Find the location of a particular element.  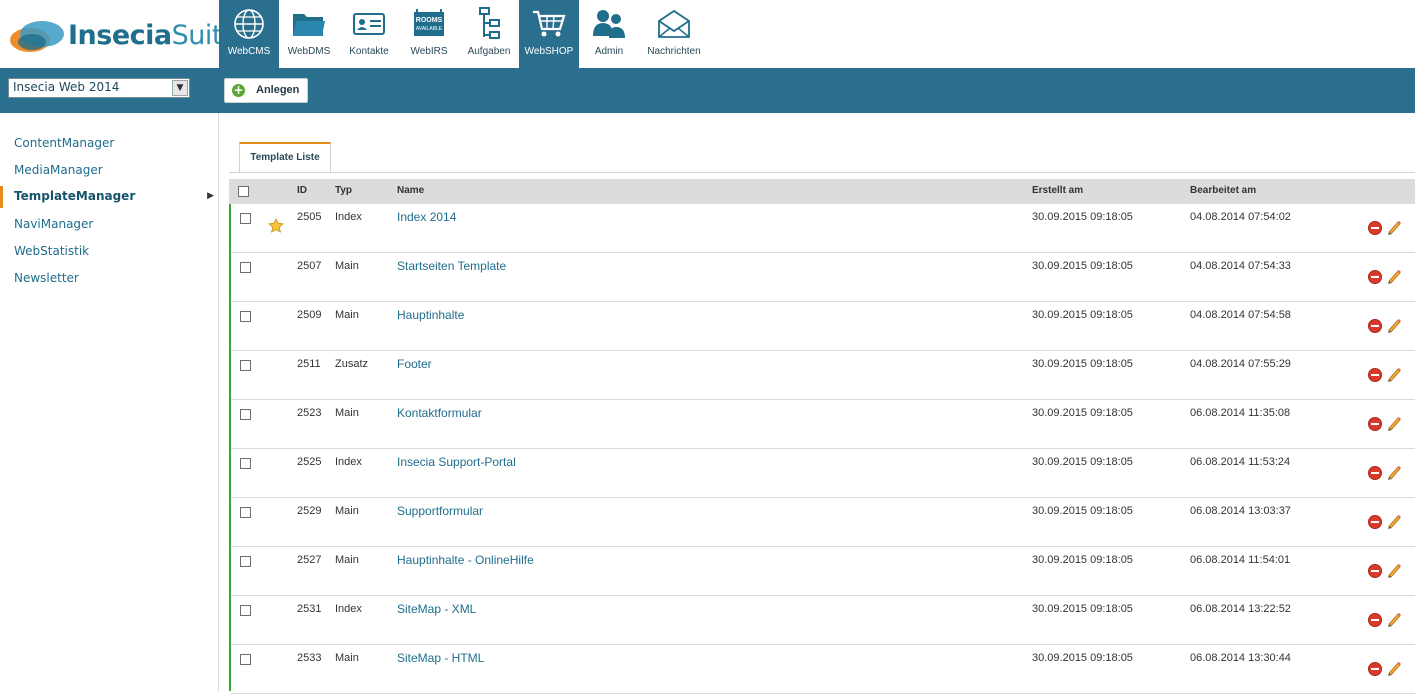

select-all-checkbox is located at coordinates (243, 191).